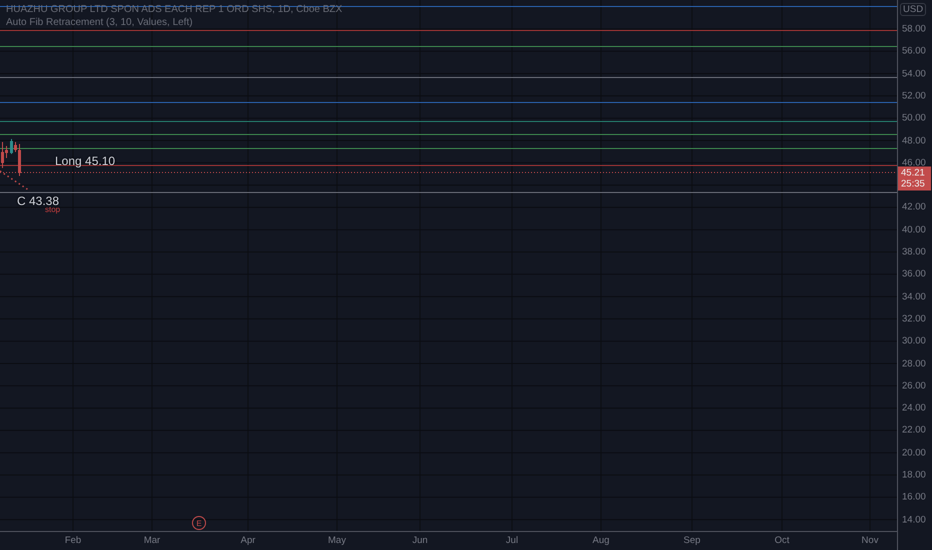 This screenshot has height=550, width=932. What do you see at coordinates (914, 118) in the screenshot?
I see `price-tick: 50.00` at bounding box center [914, 118].